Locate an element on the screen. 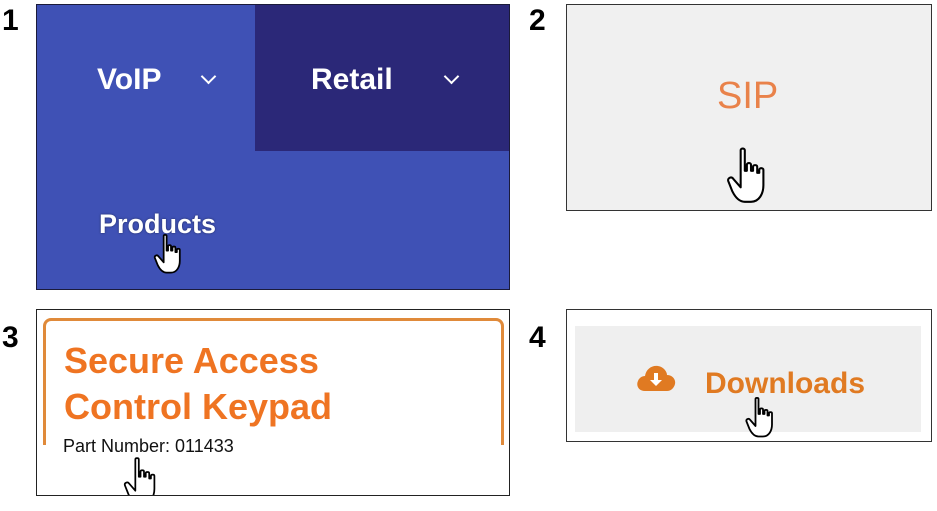  menu-item-retail-label: Retail is located at coordinates (352, 79).